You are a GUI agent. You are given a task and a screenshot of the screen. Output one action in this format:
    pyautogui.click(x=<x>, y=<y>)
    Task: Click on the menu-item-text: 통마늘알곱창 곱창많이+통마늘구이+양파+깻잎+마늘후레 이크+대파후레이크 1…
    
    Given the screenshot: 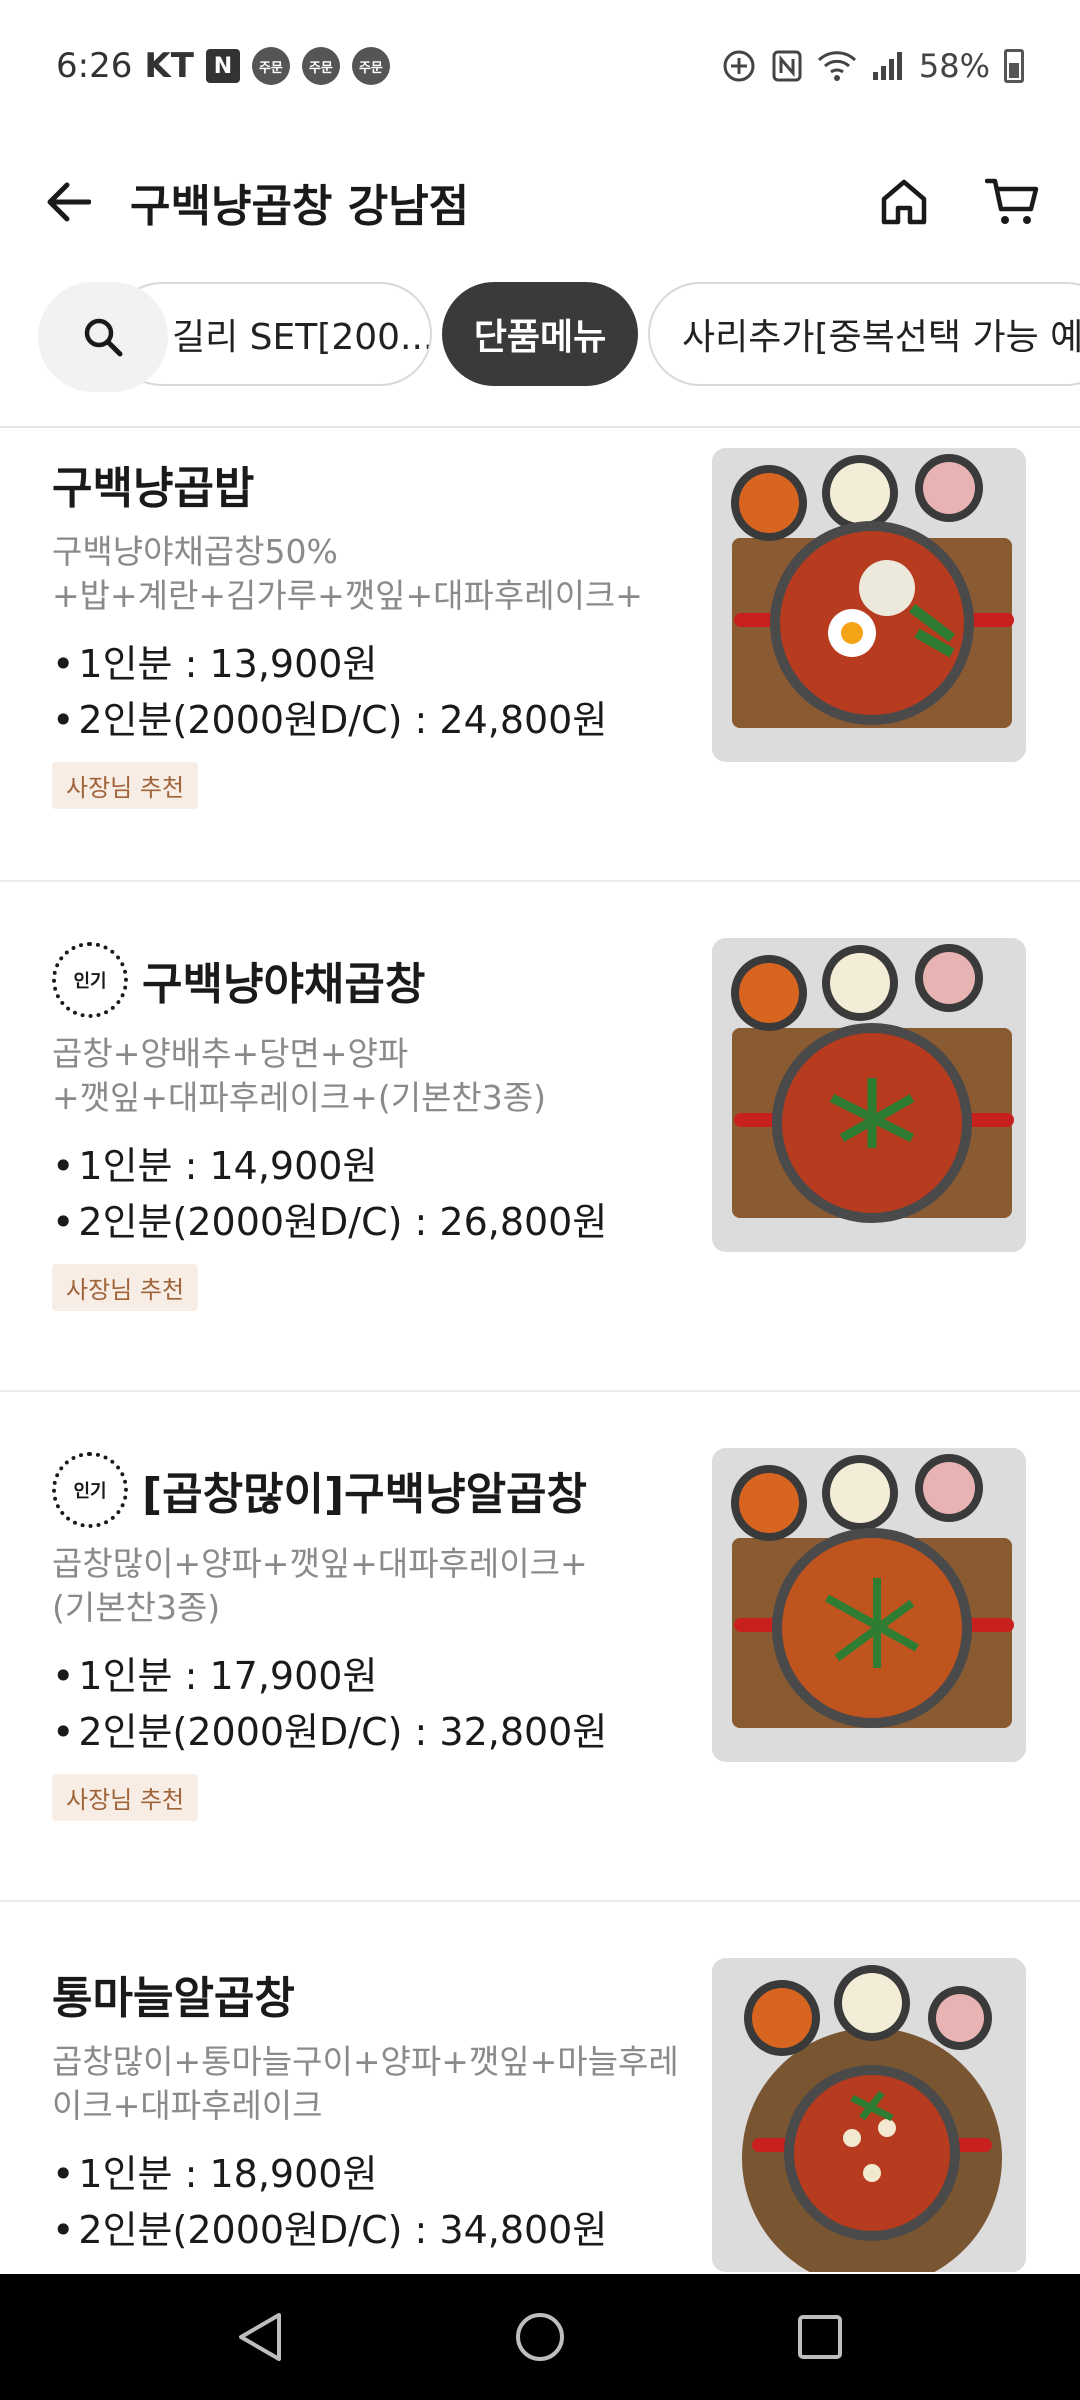 What is the action you would take?
    pyautogui.click(x=372, y=2110)
    